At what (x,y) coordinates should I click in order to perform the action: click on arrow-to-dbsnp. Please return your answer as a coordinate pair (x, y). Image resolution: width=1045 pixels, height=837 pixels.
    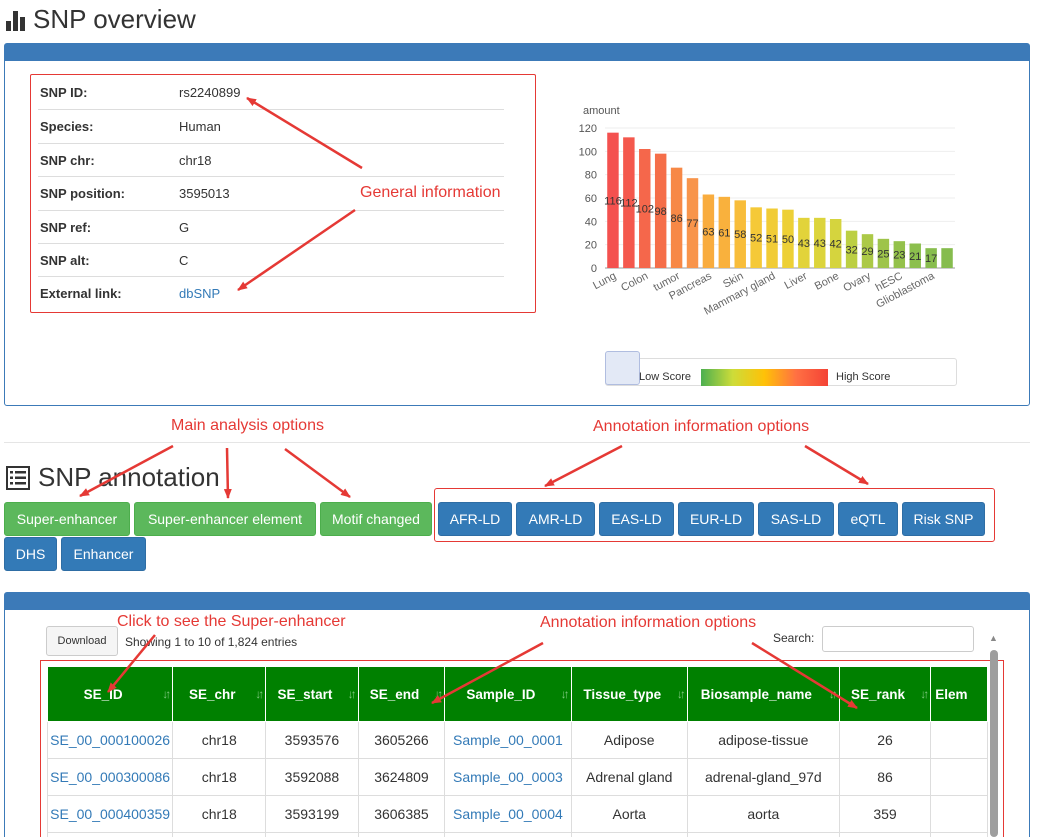
    Looking at the image, I should click on (296, 250).